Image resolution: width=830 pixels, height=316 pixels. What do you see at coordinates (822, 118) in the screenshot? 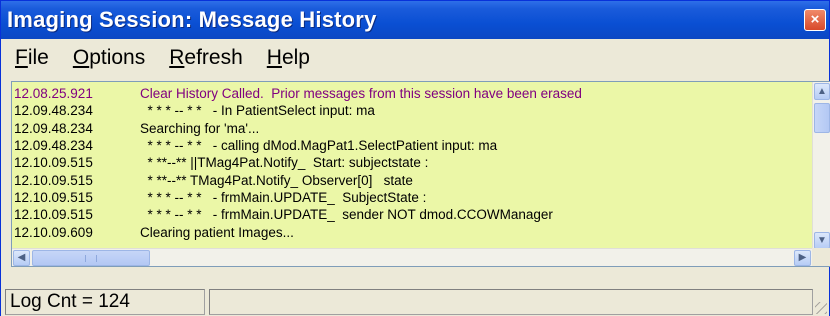
I see `vertical-scroll-thumb` at bounding box center [822, 118].